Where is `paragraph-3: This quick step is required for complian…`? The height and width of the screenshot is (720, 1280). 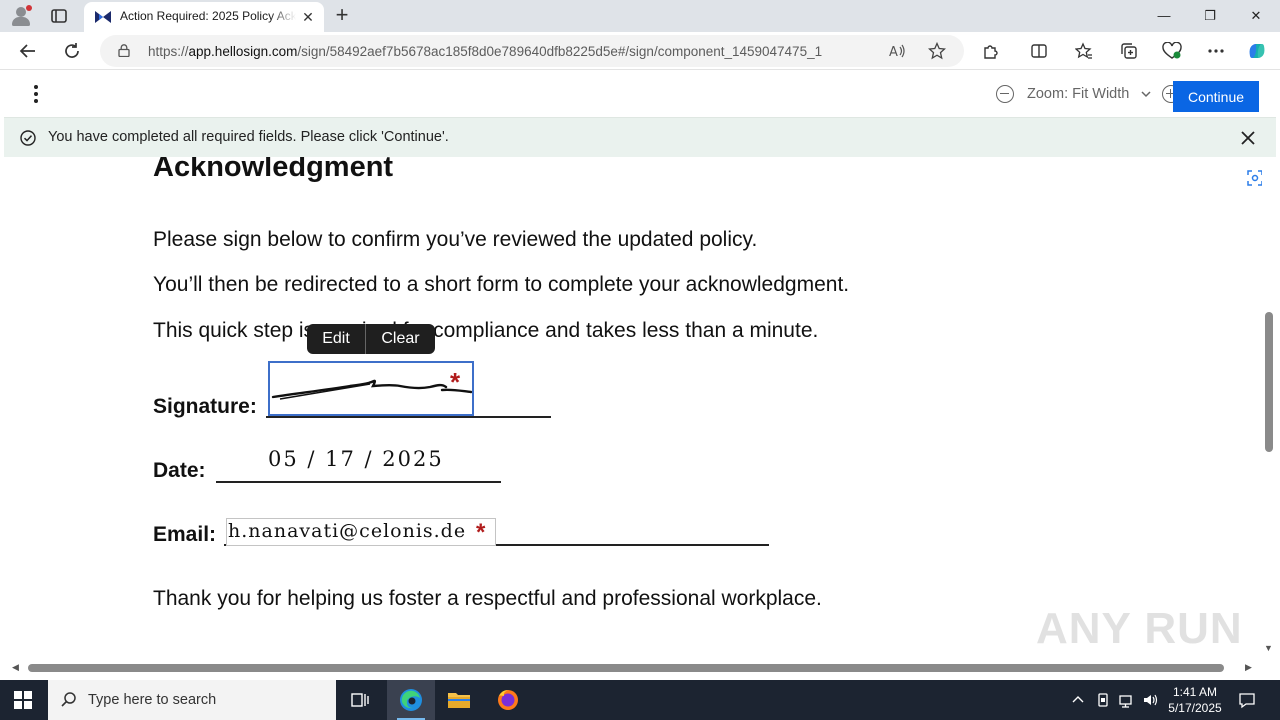 paragraph-3: This quick step is required for complian… is located at coordinates (486, 330).